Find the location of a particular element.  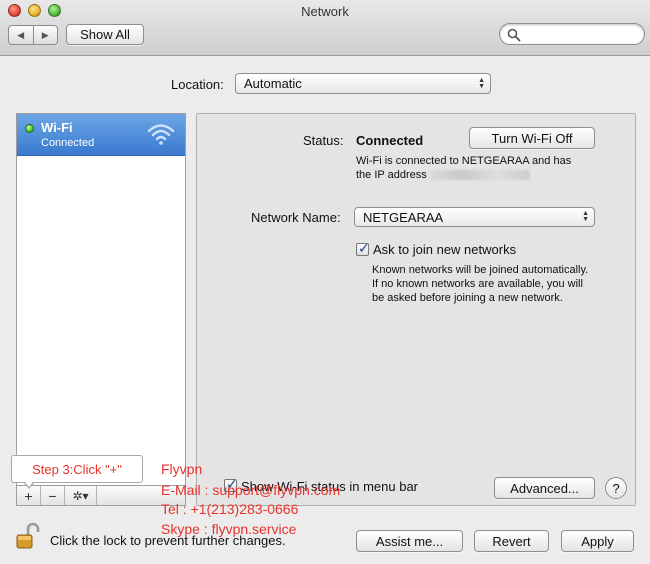

search-field is located at coordinates (572, 34).